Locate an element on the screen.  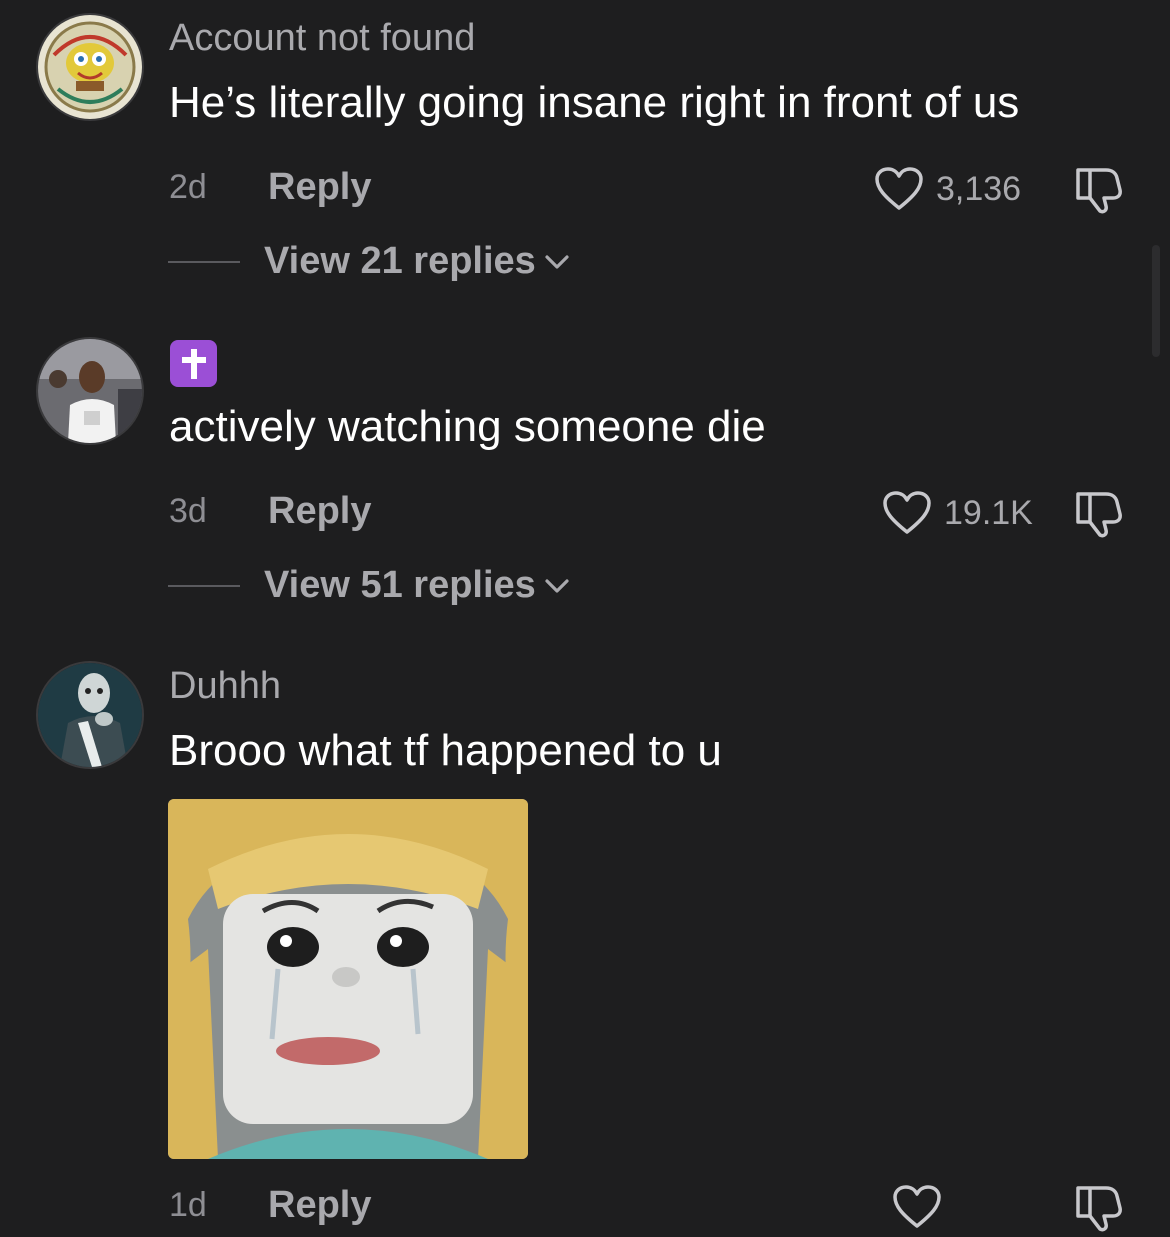
person-photo-avatar is located at coordinates (90, 391).